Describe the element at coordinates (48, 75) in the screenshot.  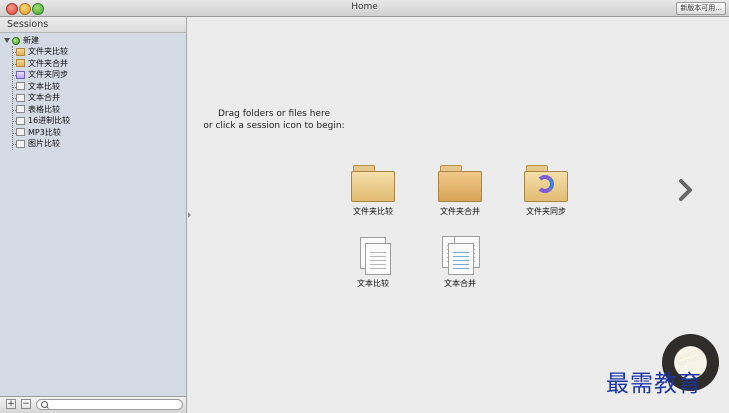
I see `sidebar-item-label: 文件夹同步` at that location.